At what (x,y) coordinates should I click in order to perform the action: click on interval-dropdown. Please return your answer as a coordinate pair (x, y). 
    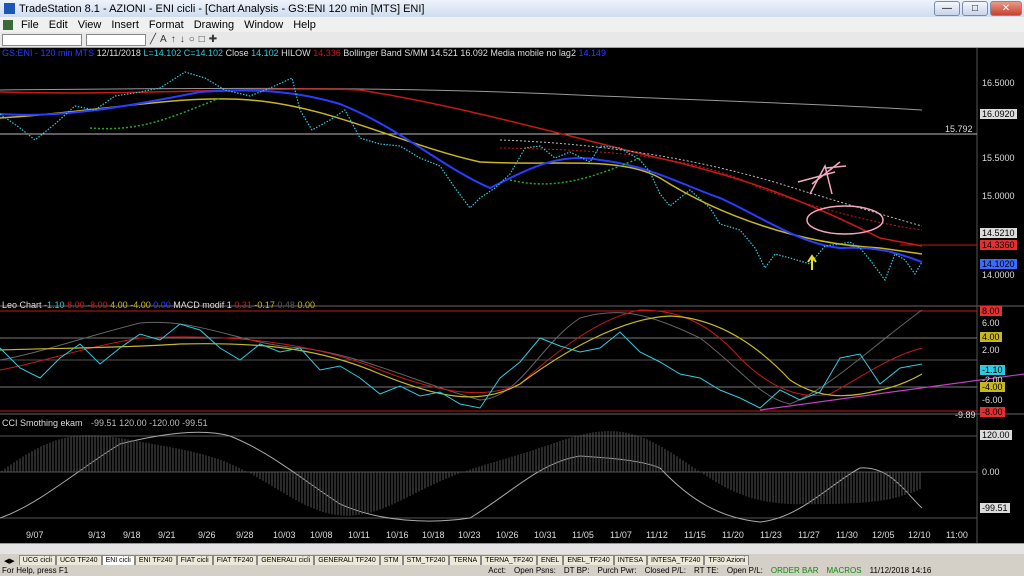
    Looking at the image, I should click on (116, 39).